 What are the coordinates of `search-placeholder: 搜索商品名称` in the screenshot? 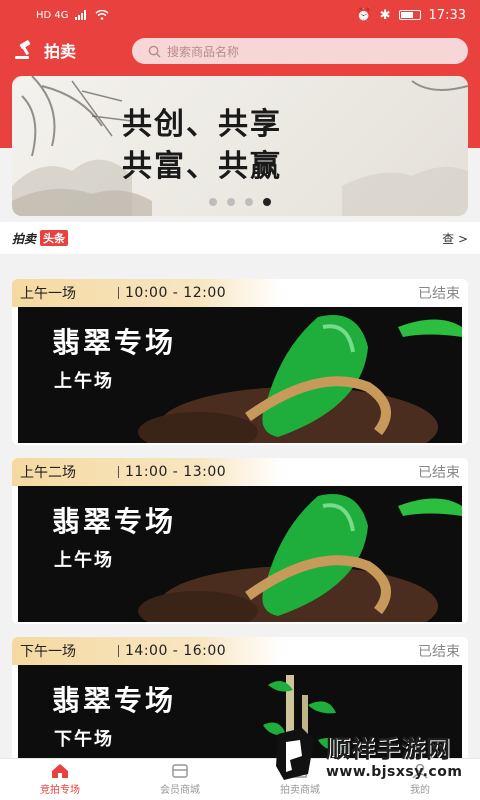 It's located at (203, 51).